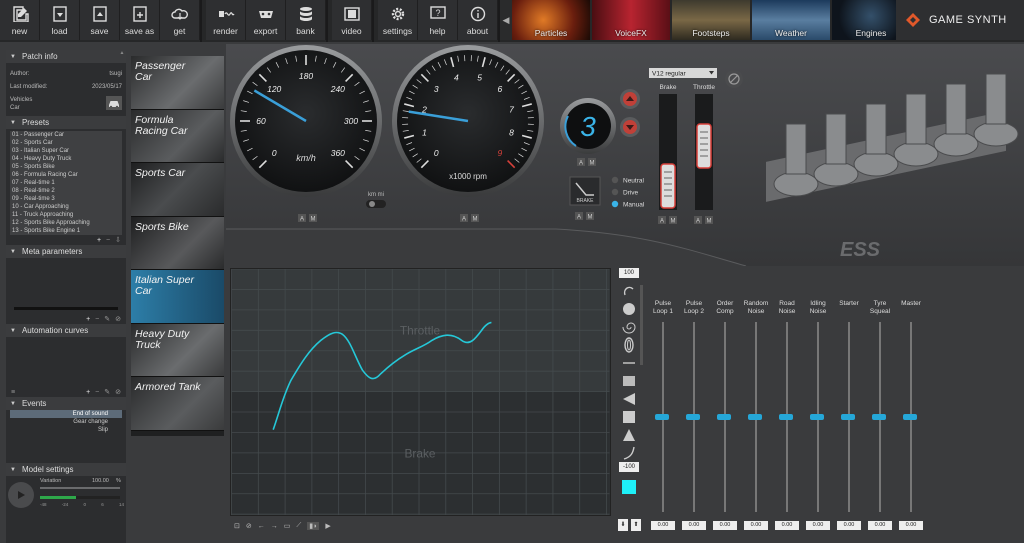 The image size is (1024, 543). What do you see at coordinates (177, 190) in the screenshot?
I see `vehicle-preset-2: Sports Car` at bounding box center [177, 190].